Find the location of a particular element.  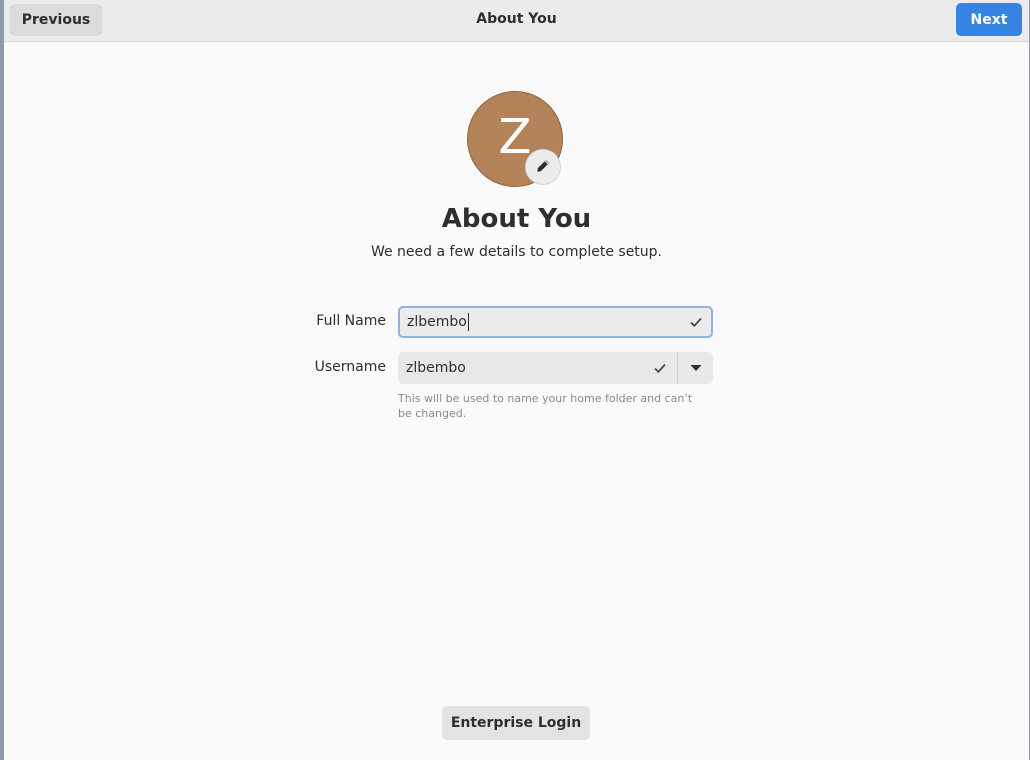

avatar-edit-button is located at coordinates (543, 167).